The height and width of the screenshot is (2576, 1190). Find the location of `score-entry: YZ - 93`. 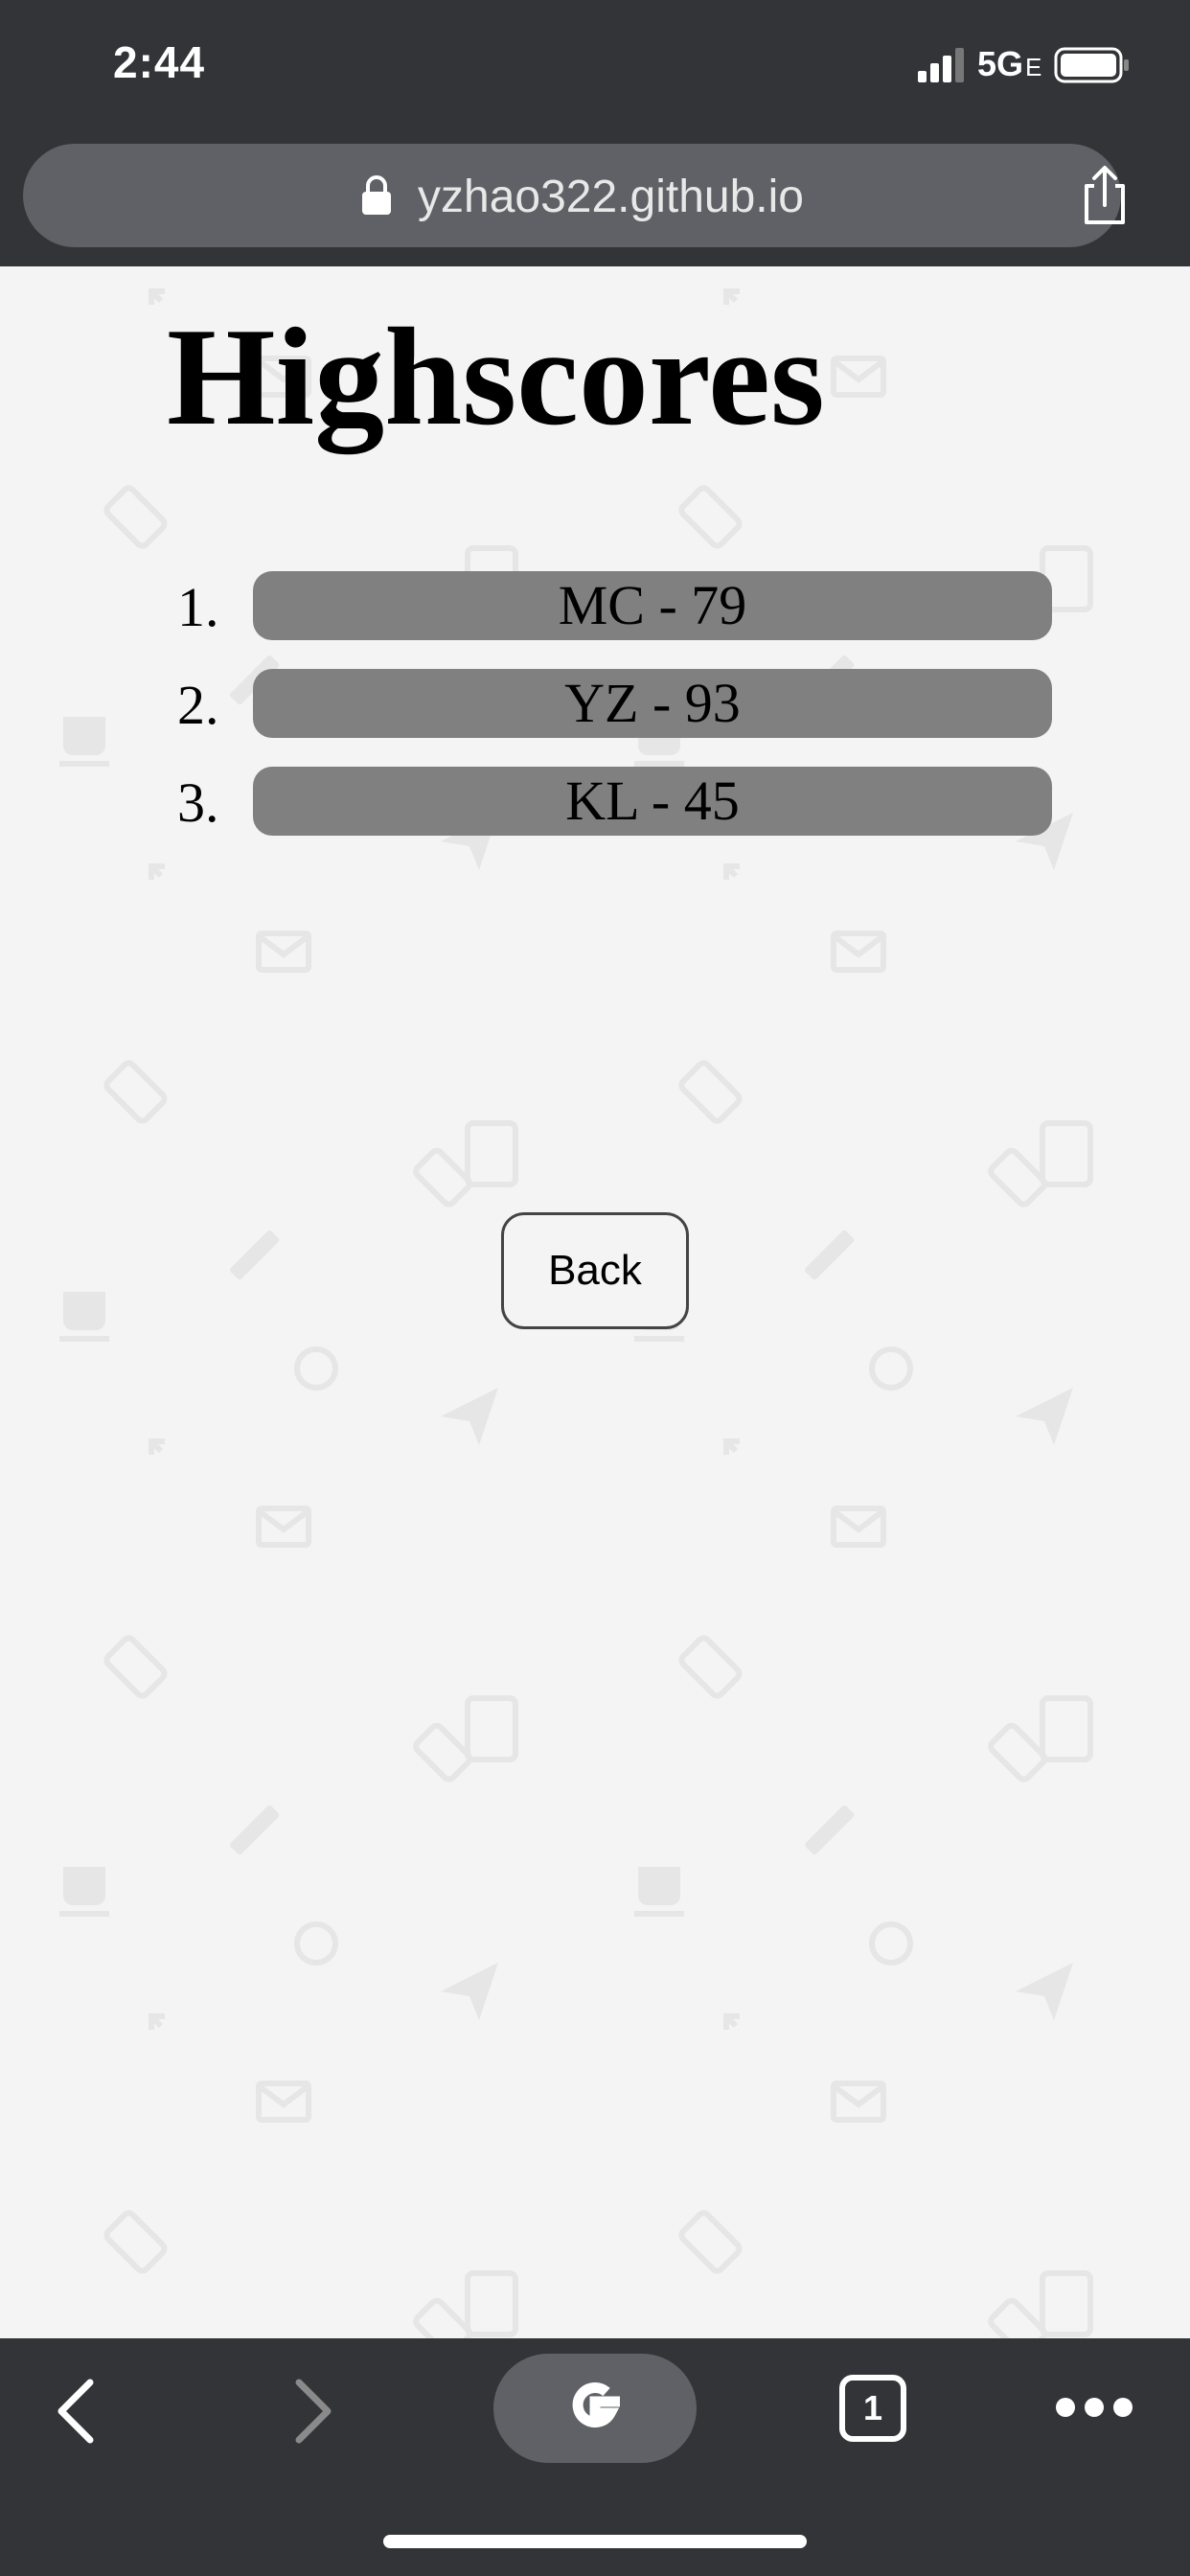

score-entry: YZ - 93 is located at coordinates (653, 703).